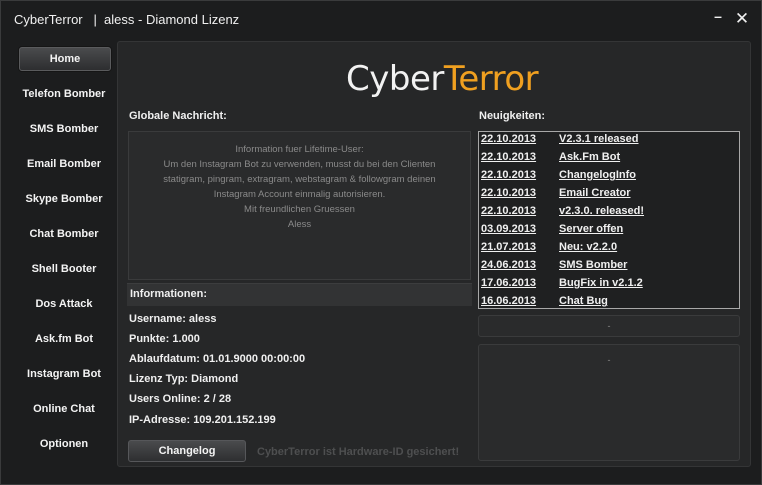  I want to click on info-license-type: Lizenz Typ: Diamond, so click(184, 379).